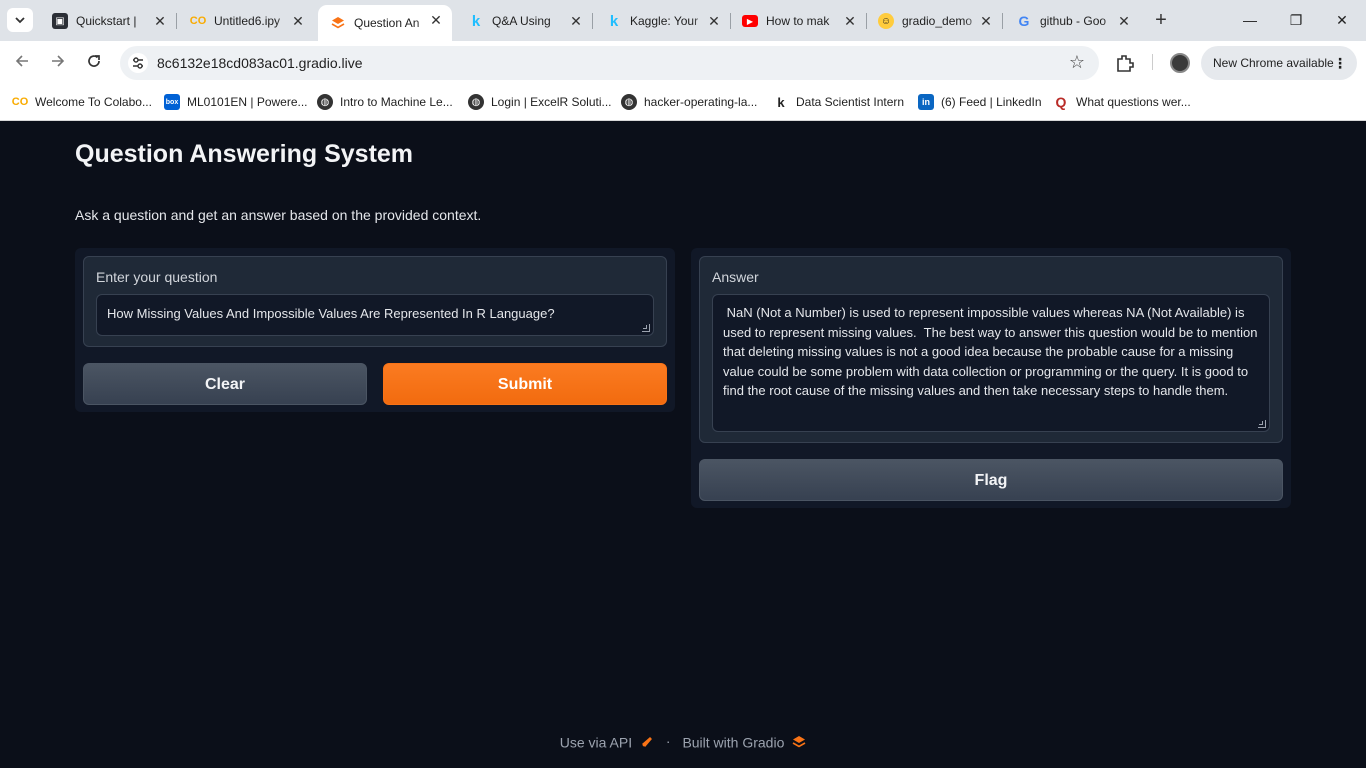  What do you see at coordinates (609, 63) in the screenshot?
I see `address-bar: 8c6132e18cd083ac01.gradio.live ☆` at bounding box center [609, 63].